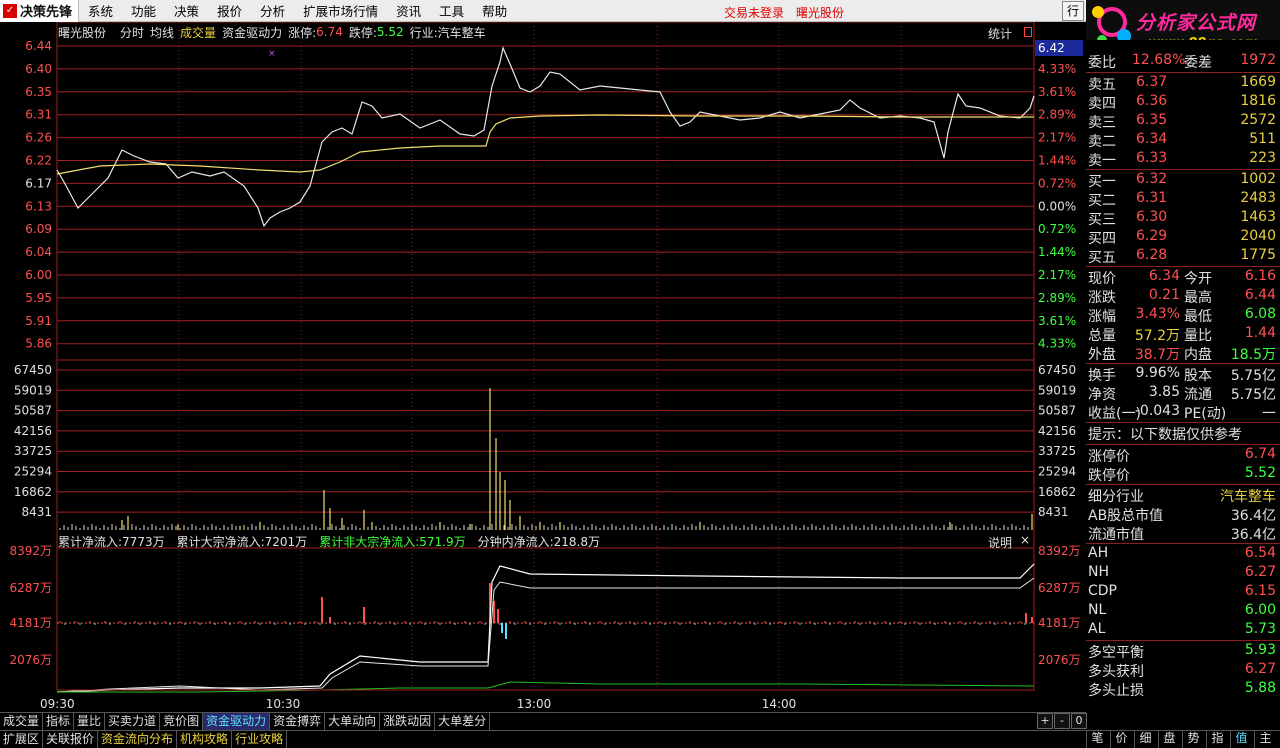 This screenshot has width=1280, height=748. Describe the element at coordinates (1241, 739) in the screenshot. I see `right-tab: 值` at that location.